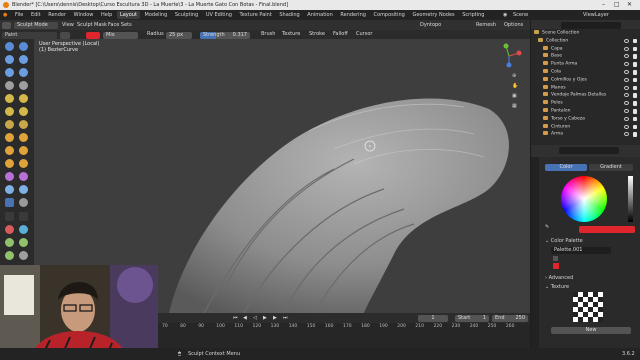 This screenshot has width=640, height=360. What do you see at coordinates (9, 216) in the screenshot?
I see `mask-brush-icon` at bounding box center [9, 216].